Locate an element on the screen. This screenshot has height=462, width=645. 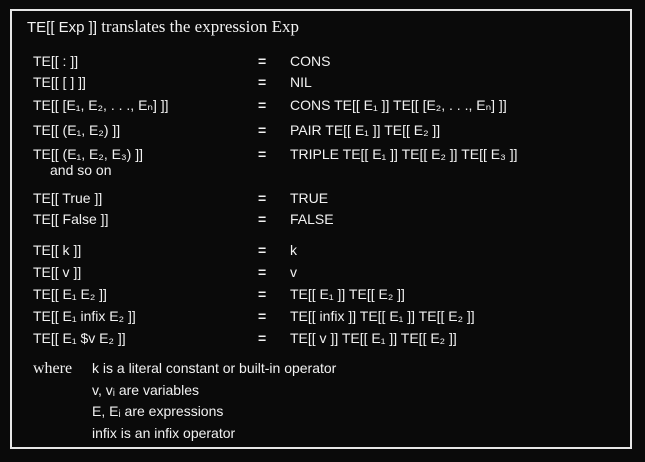
rule-rhs: TE[[ E₁ ]] TE[[ E₂ ]] is located at coordinates (347, 294).